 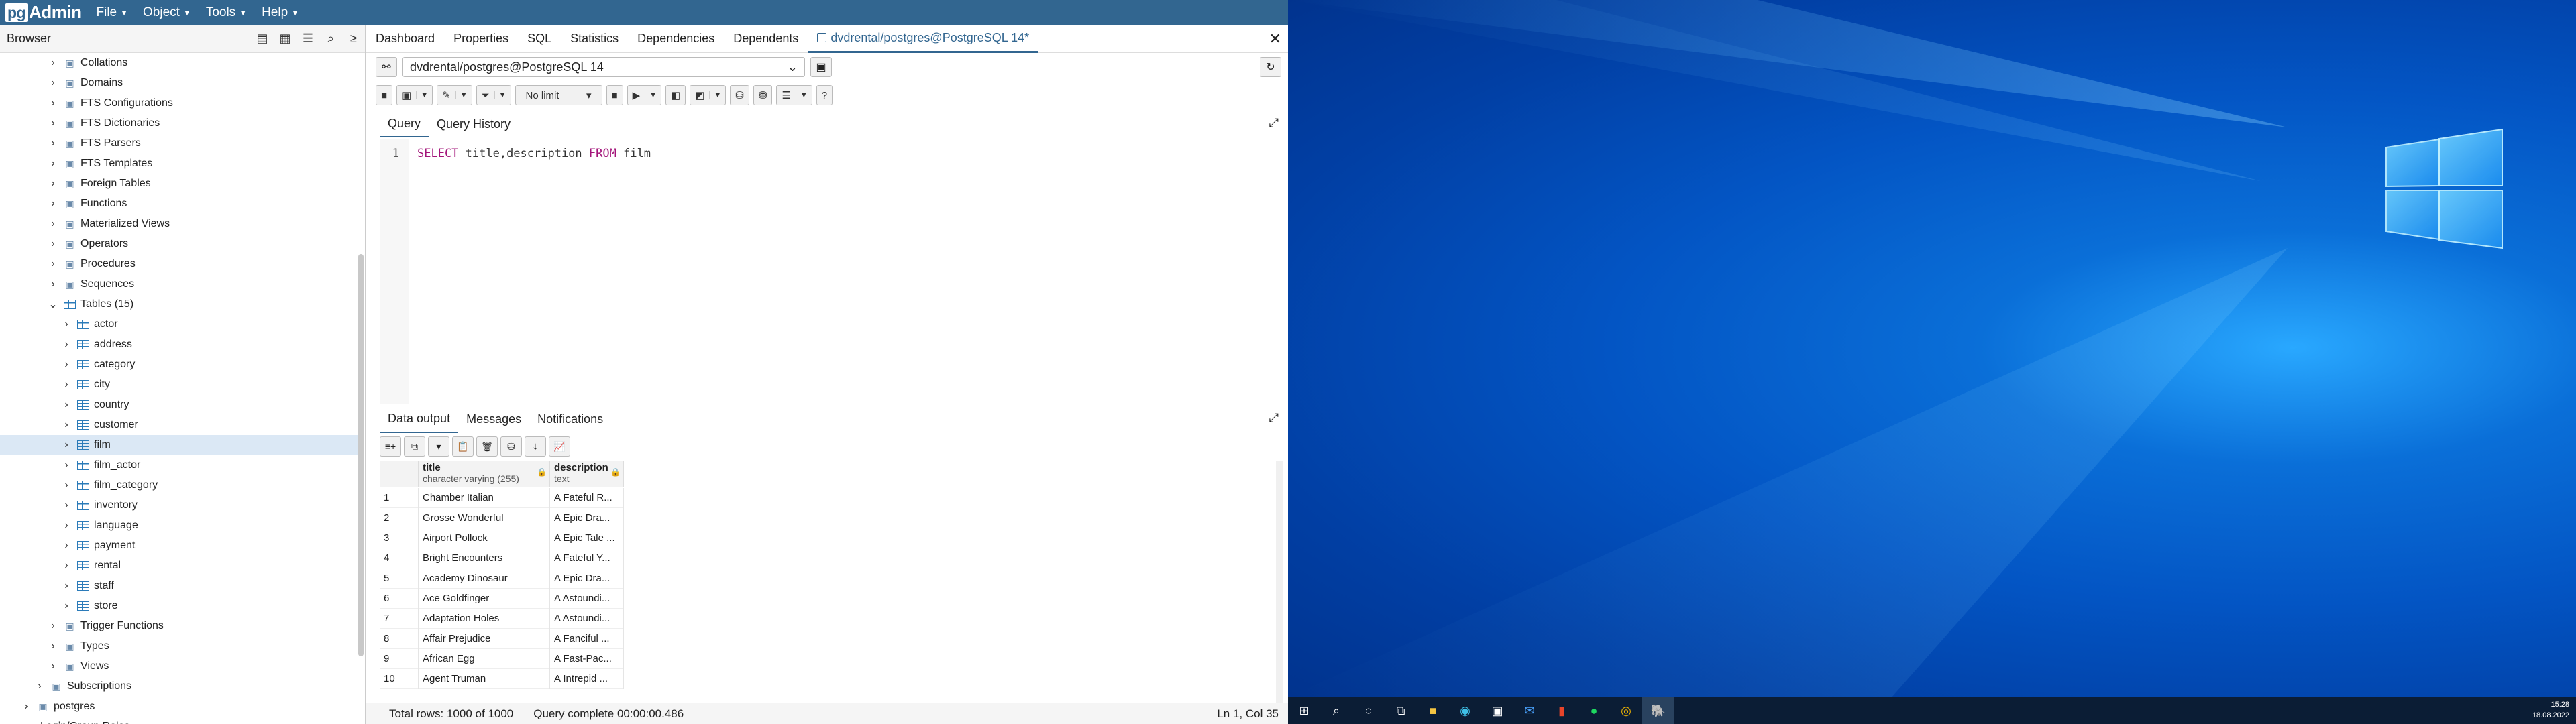 I want to click on tab-notifications: Notifications, so click(x=570, y=419).